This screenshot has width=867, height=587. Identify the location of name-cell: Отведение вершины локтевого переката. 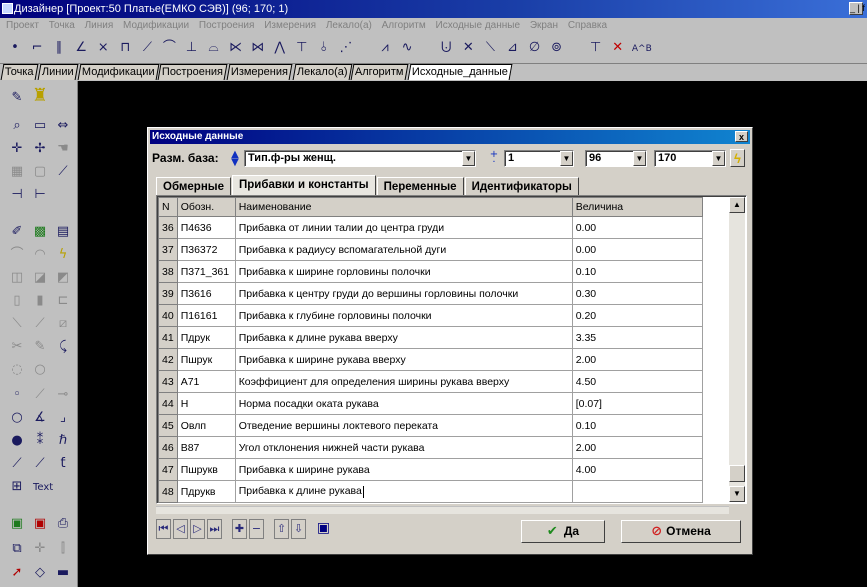
(403, 425).